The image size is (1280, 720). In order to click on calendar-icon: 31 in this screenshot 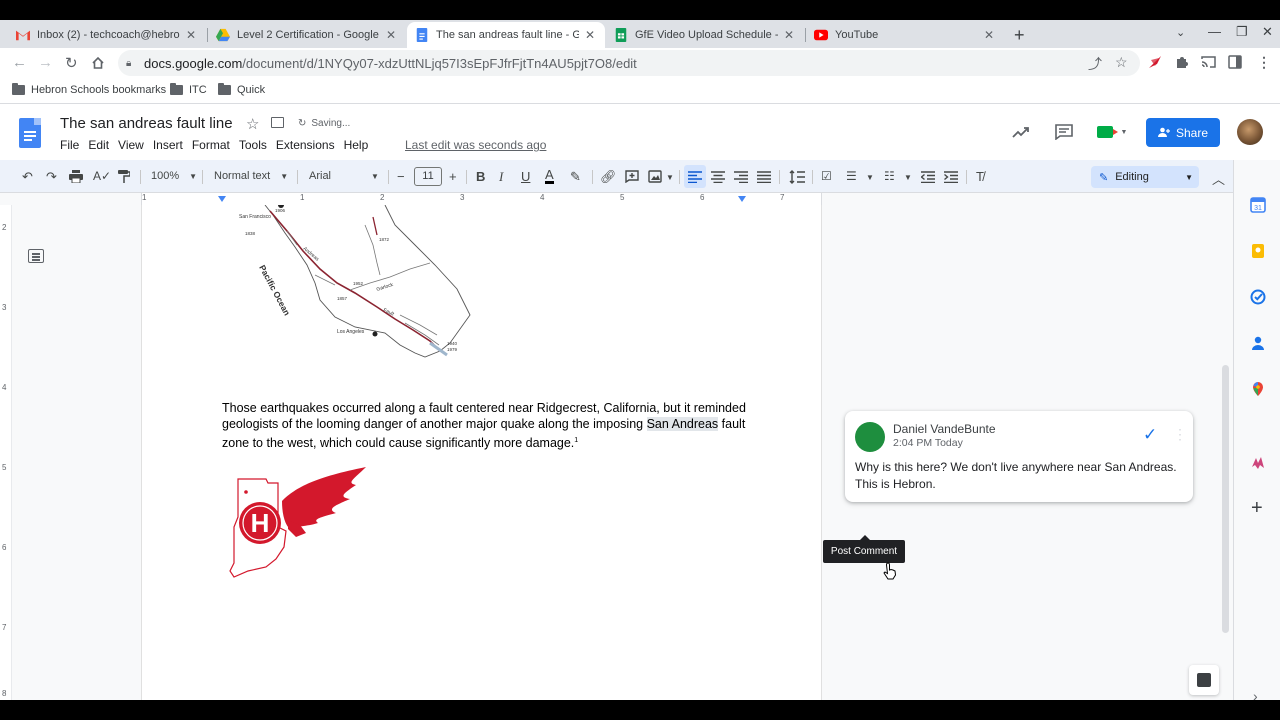, I will do `click(1258, 205)`.